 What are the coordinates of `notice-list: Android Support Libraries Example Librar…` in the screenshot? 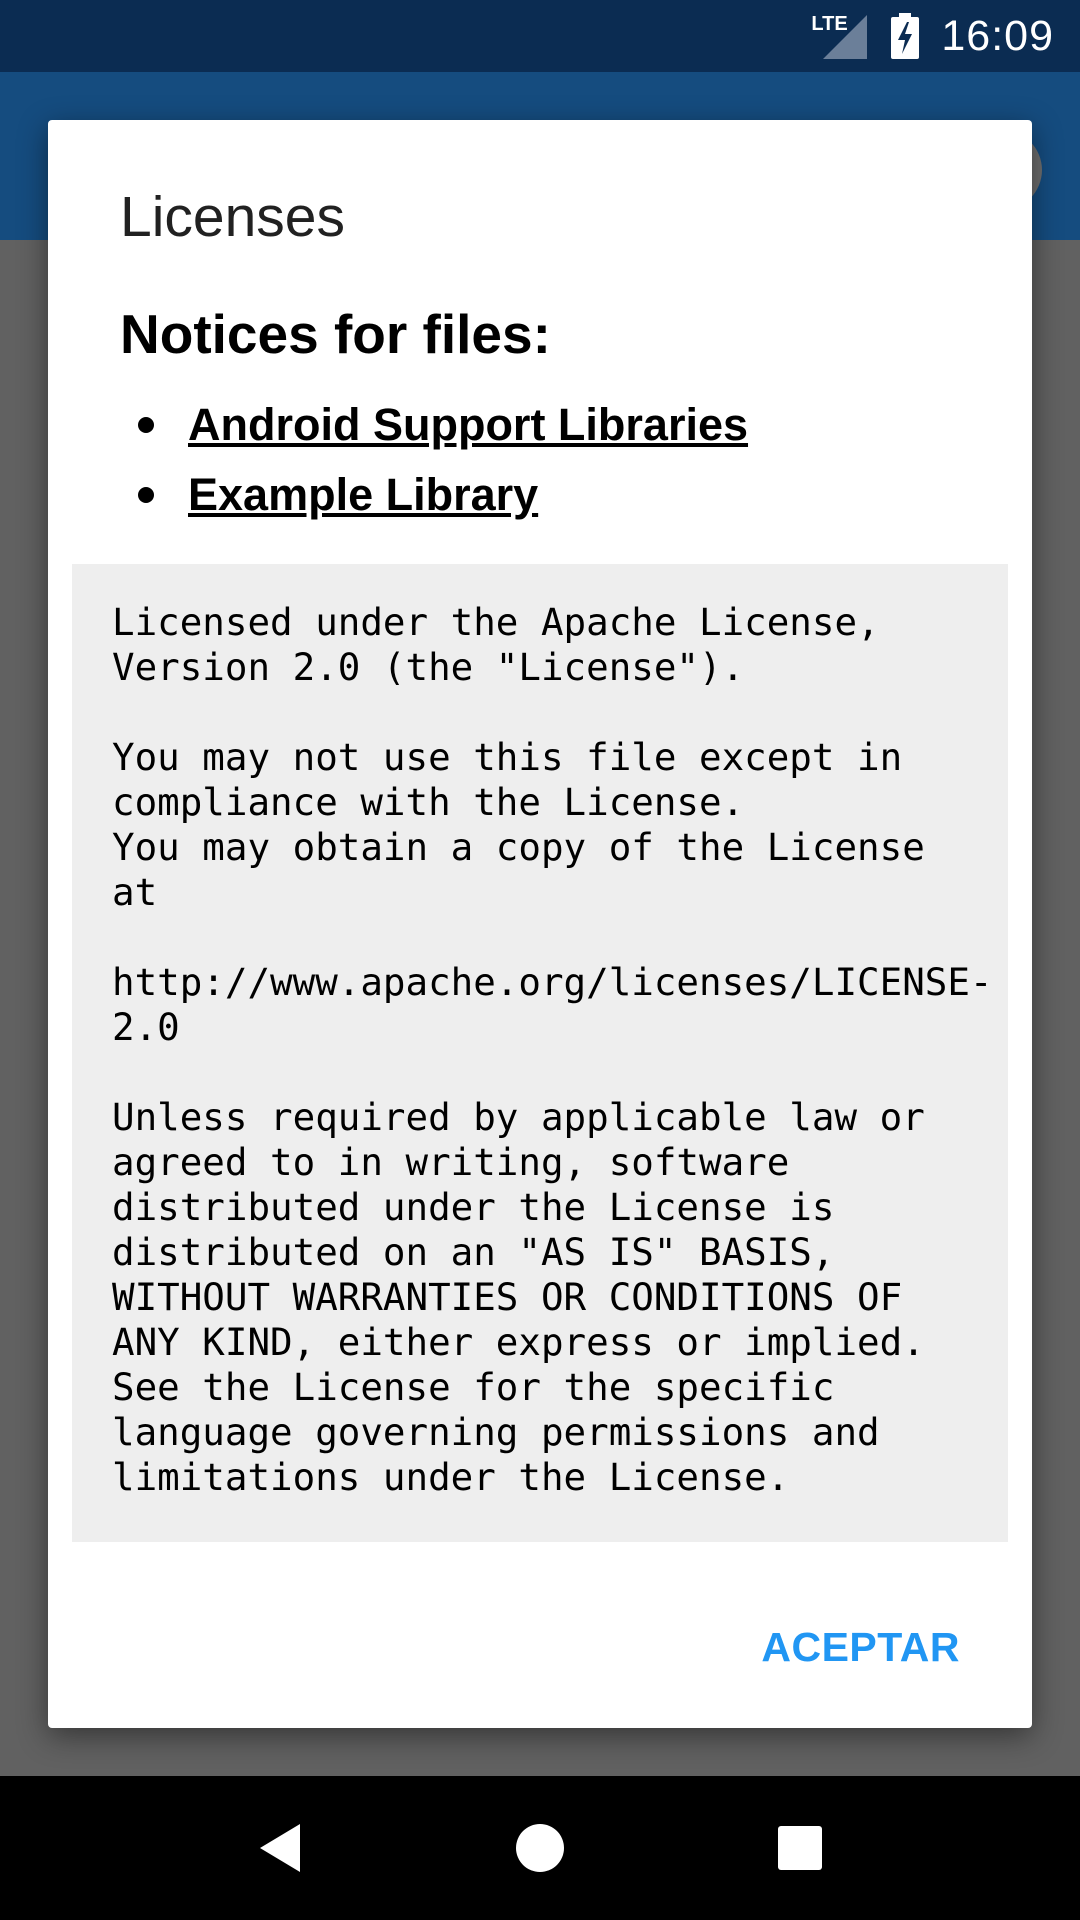 It's located at (443, 460).